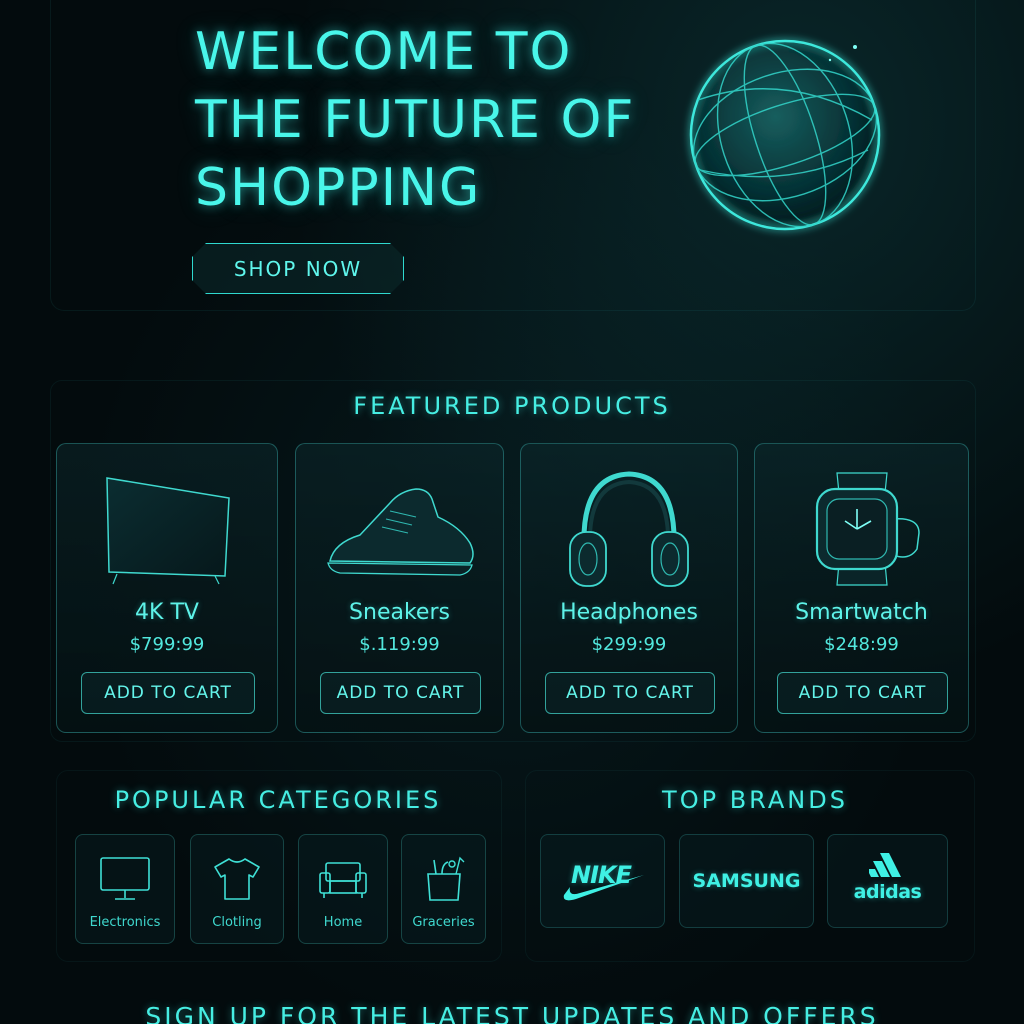  I want to click on hero-title-line-2: THE FUTURE OF, so click(415, 120).